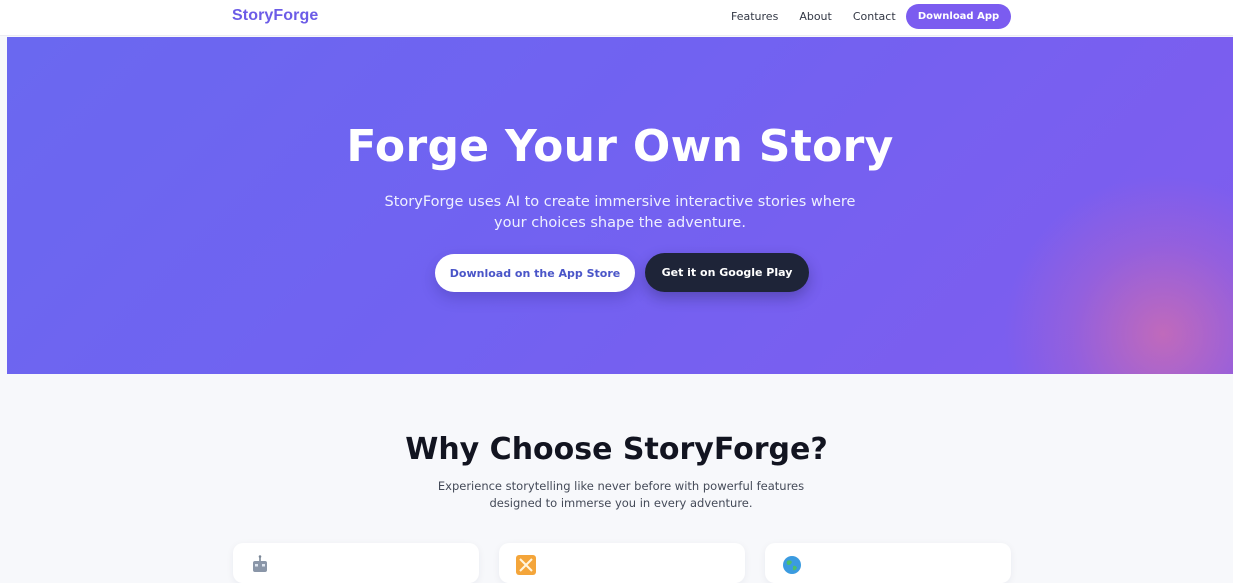 The width and height of the screenshot is (1233, 583). Describe the element at coordinates (874, 16) in the screenshot. I see `nav-link-contact: Contact` at that location.